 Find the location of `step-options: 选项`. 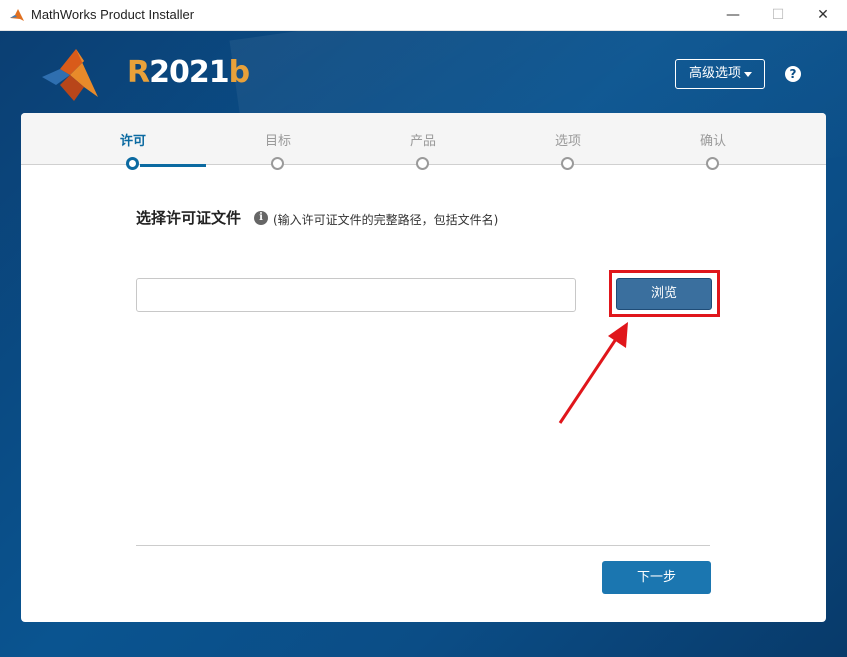

step-options: 选项 is located at coordinates (568, 141).